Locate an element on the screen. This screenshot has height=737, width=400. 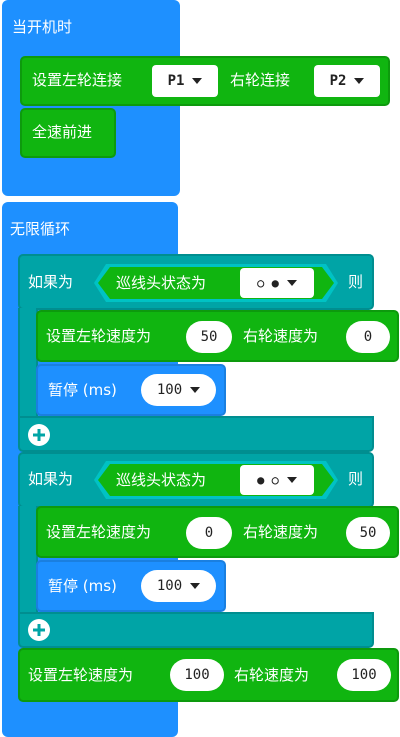
left-speed-input: 0 is located at coordinates (209, 533).